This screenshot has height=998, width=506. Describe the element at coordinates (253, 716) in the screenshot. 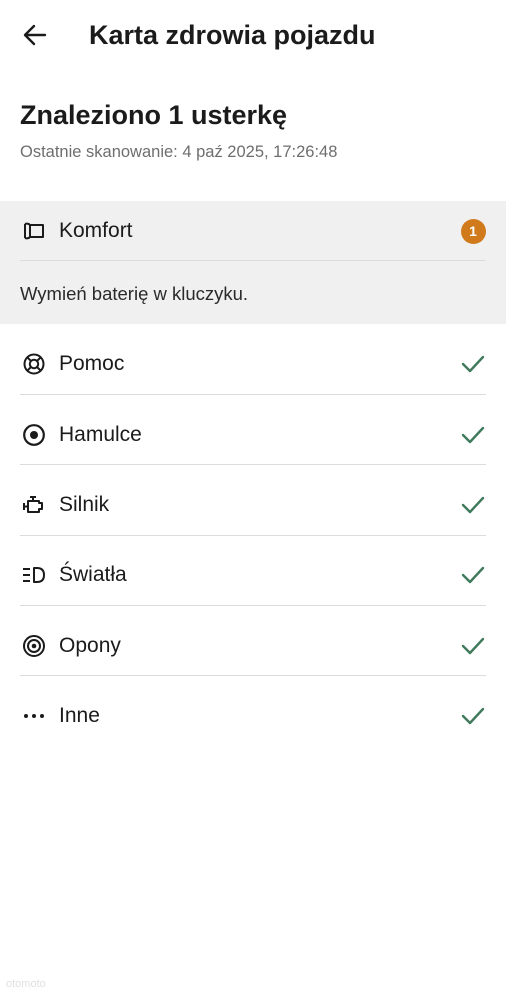

I see `category-row-inne: Inne` at that location.